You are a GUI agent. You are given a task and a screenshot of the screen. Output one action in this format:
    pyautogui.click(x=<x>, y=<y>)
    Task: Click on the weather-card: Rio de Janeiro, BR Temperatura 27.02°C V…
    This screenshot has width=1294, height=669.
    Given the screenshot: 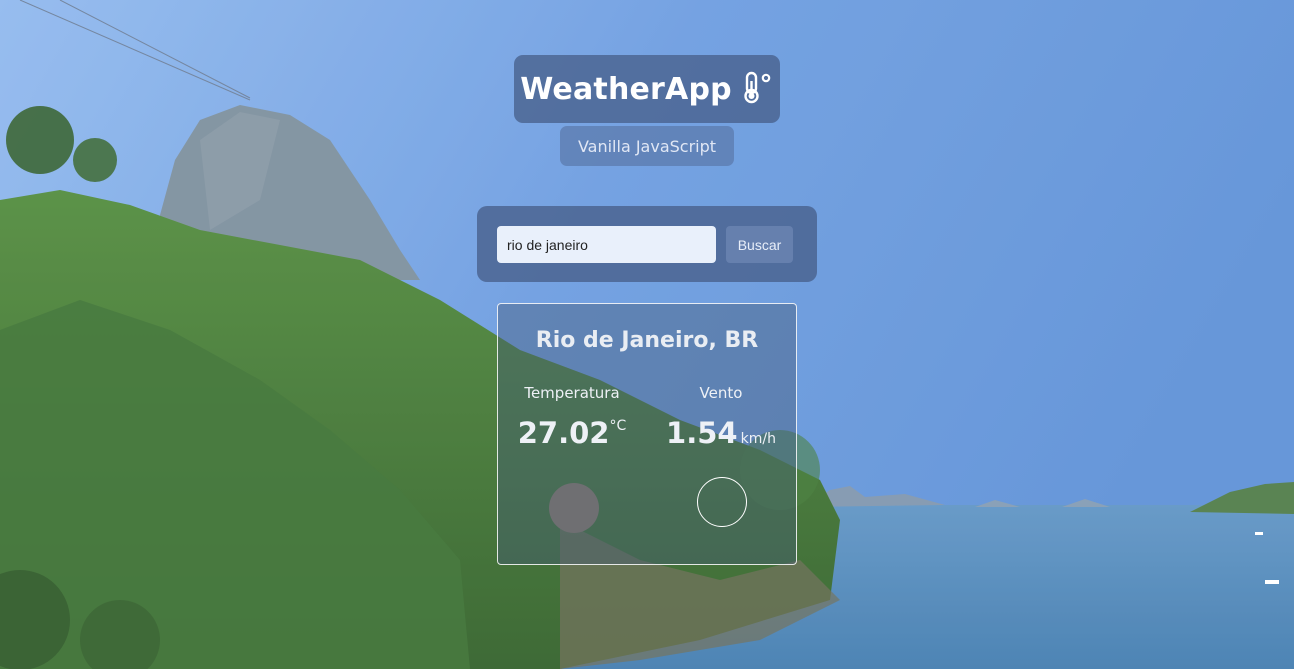 What is the action you would take?
    pyautogui.click(x=647, y=434)
    